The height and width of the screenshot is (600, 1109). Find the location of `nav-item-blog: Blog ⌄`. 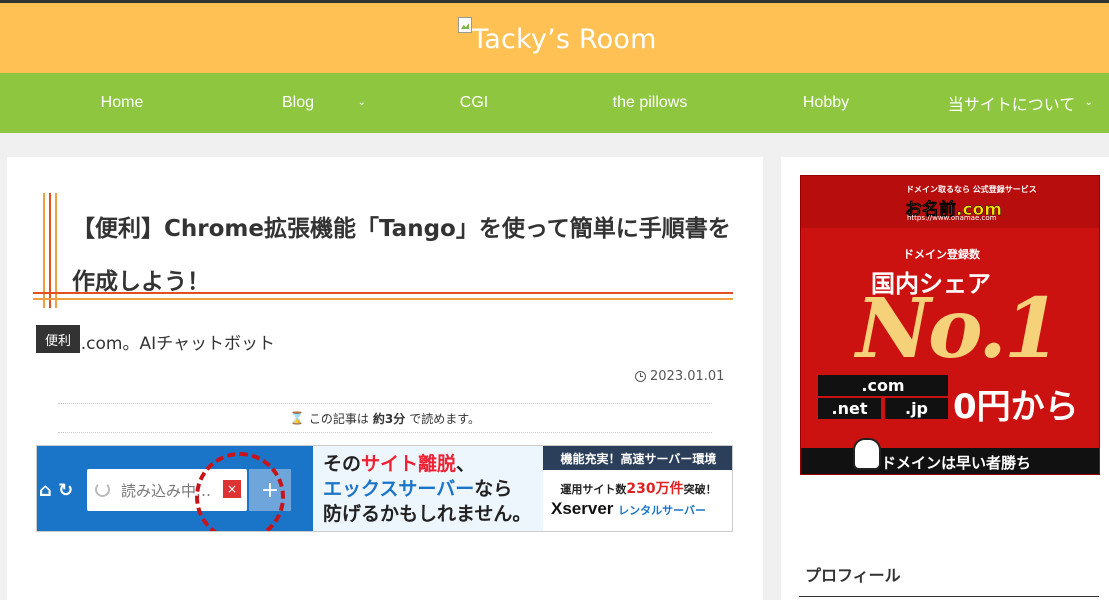

nav-item-blog: Blog ⌄ is located at coordinates (298, 103).